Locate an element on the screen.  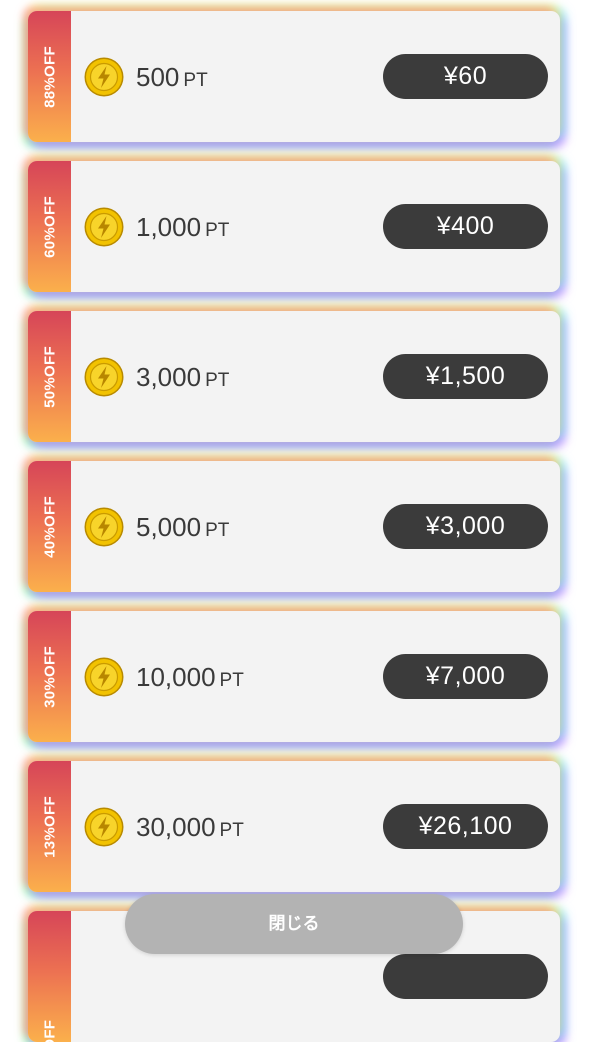
point-amount: 10,000 PT is located at coordinates (190, 677).